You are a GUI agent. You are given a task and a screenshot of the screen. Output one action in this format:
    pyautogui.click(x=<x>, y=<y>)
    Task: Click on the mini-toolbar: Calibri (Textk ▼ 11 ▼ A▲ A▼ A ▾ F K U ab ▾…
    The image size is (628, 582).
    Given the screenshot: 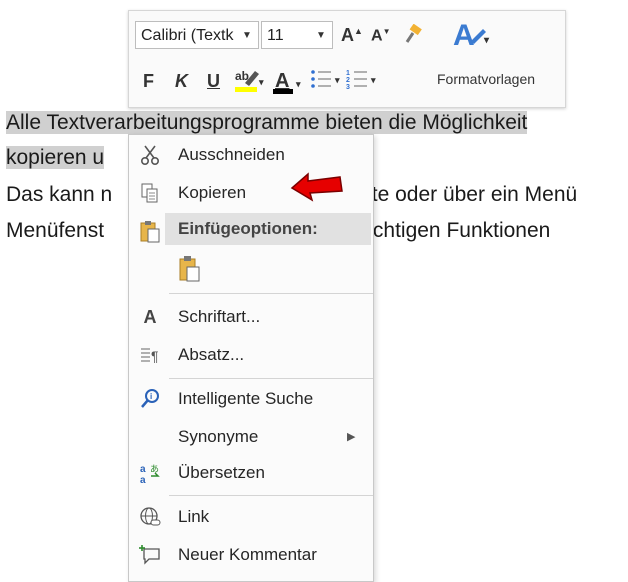 What is the action you would take?
    pyautogui.click(x=347, y=59)
    